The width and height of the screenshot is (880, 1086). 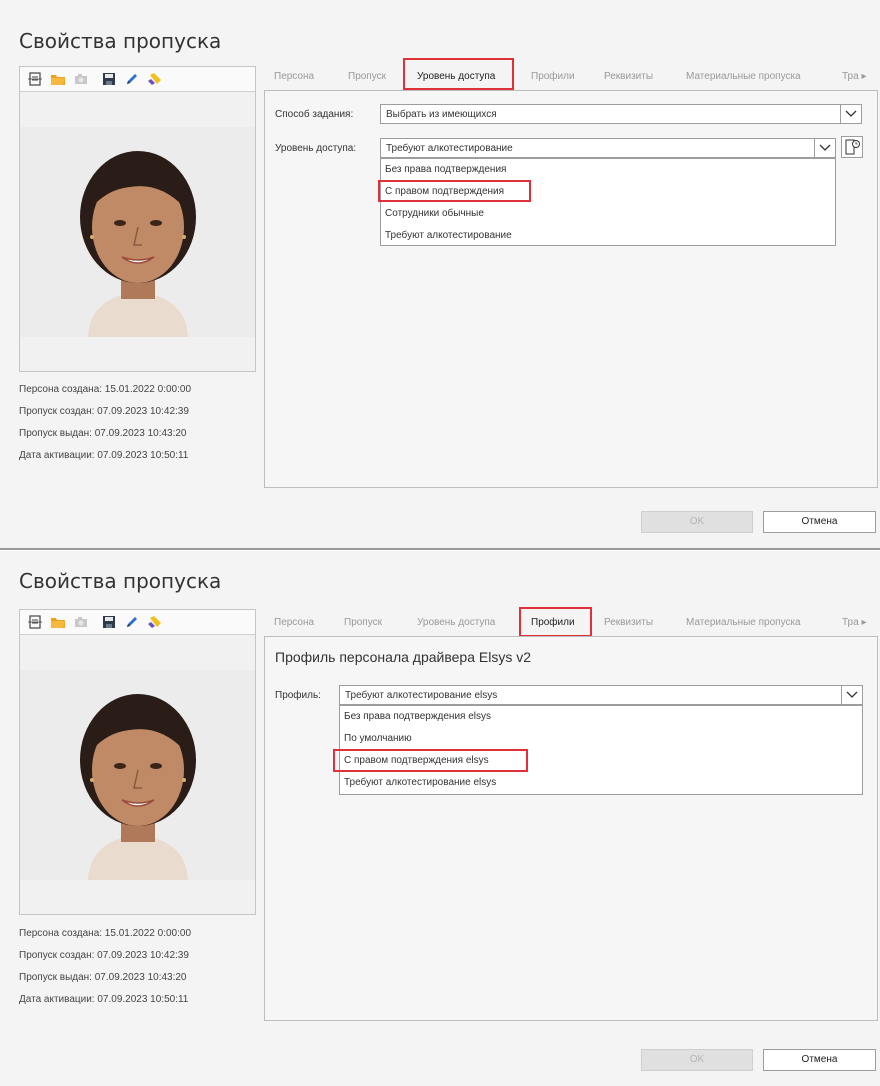 I want to click on access-level-label: Уровень доступа:, so click(x=316, y=148).